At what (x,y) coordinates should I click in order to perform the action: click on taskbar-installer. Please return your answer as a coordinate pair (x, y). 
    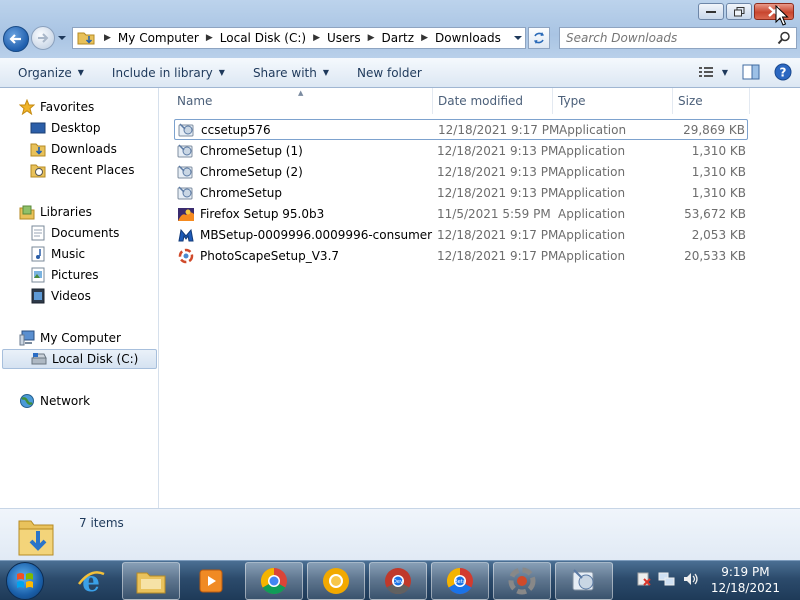
    Looking at the image, I should click on (584, 581).